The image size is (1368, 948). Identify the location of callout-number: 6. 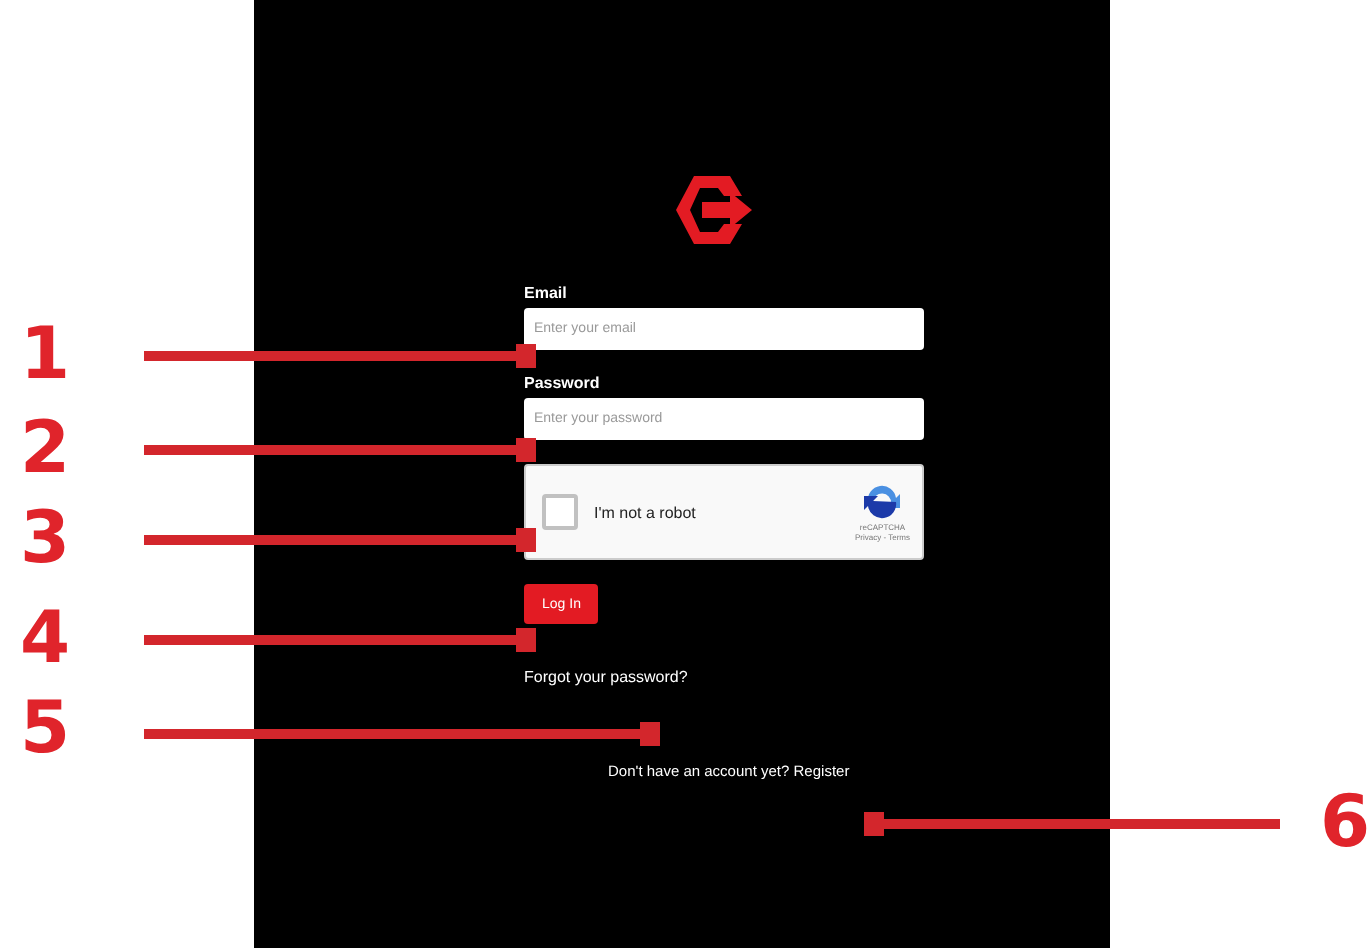
(1344, 824).